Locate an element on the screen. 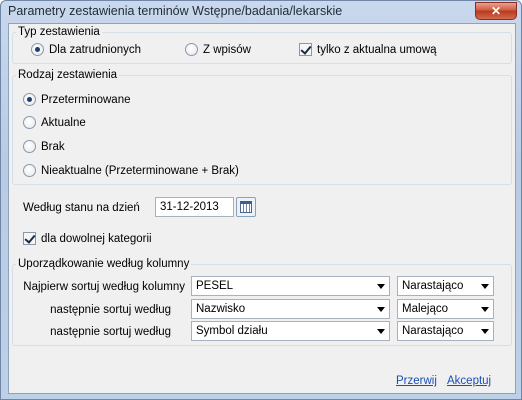  radio-label: Brak is located at coordinates (53, 146).